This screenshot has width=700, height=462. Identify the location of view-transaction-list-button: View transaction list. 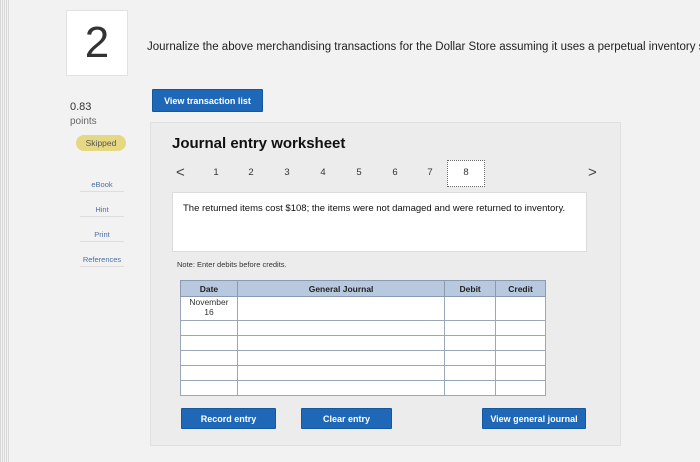
(207, 100).